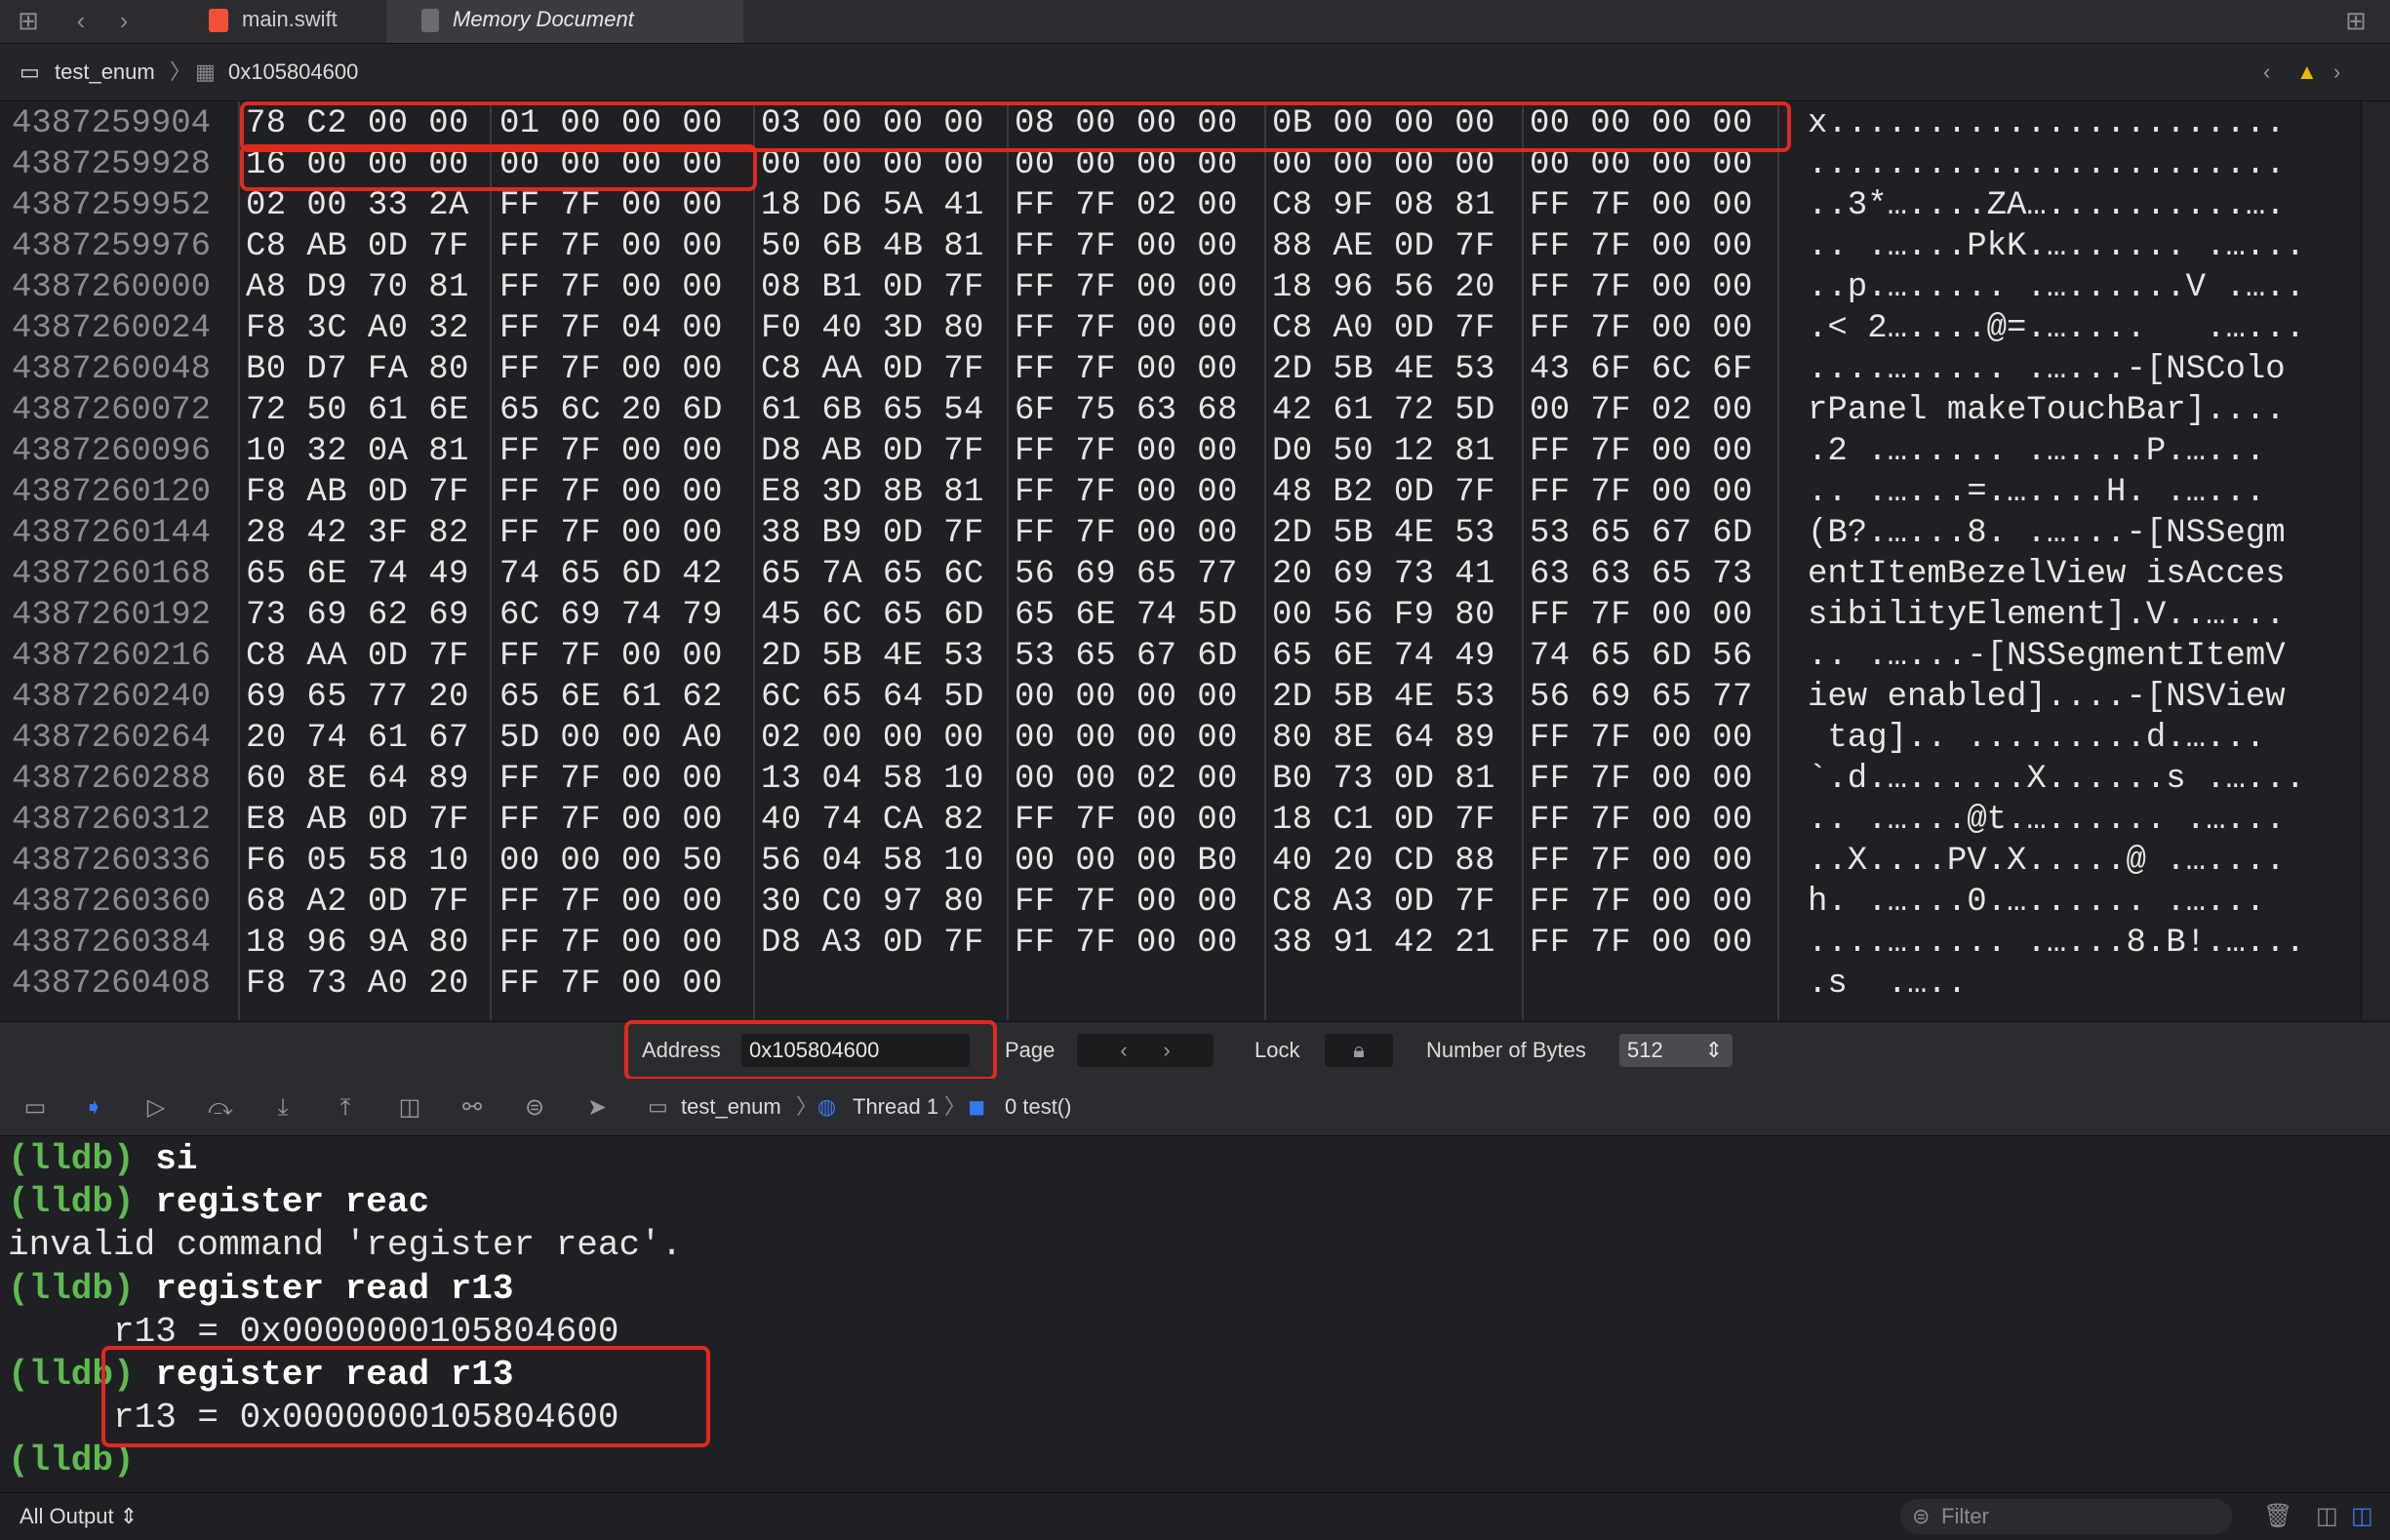 Image resolution: width=2390 pixels, height=1540 pixels. Describe the element at coordinates (1038, 1107) in the screenshot. I see `debug-breadcrumb-frame: 0 test()` at that location.